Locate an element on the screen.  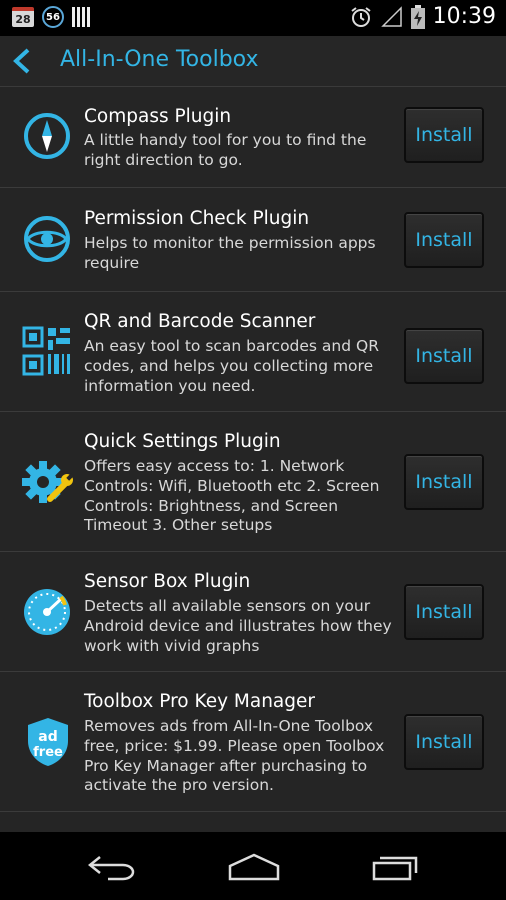
plugin-title: Quick Settings Plugin is located at coordinates (182, 441).